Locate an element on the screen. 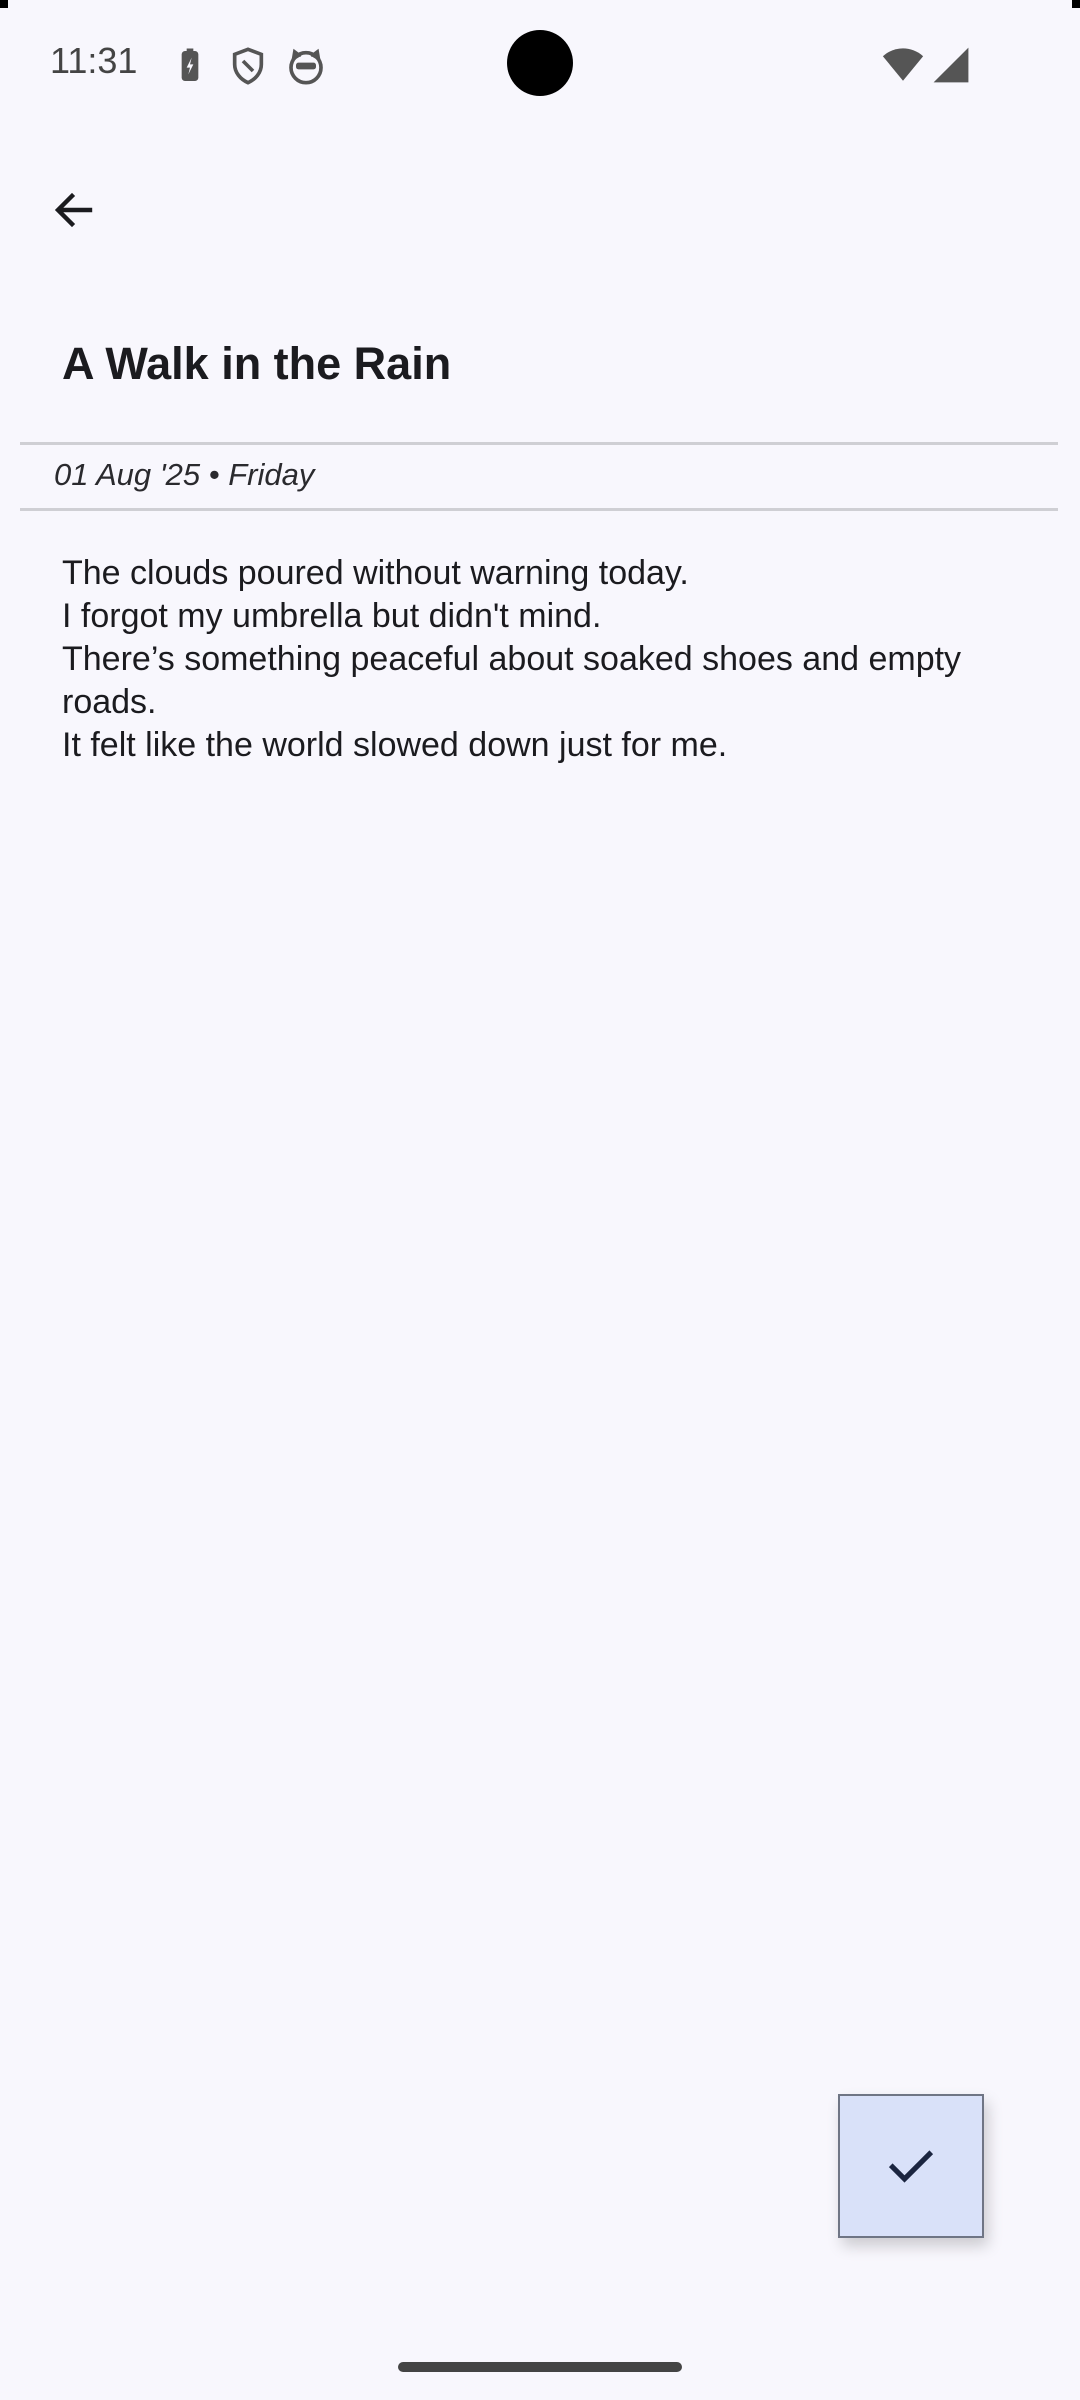  cat-face-icon is located at coordinates (306, 66).